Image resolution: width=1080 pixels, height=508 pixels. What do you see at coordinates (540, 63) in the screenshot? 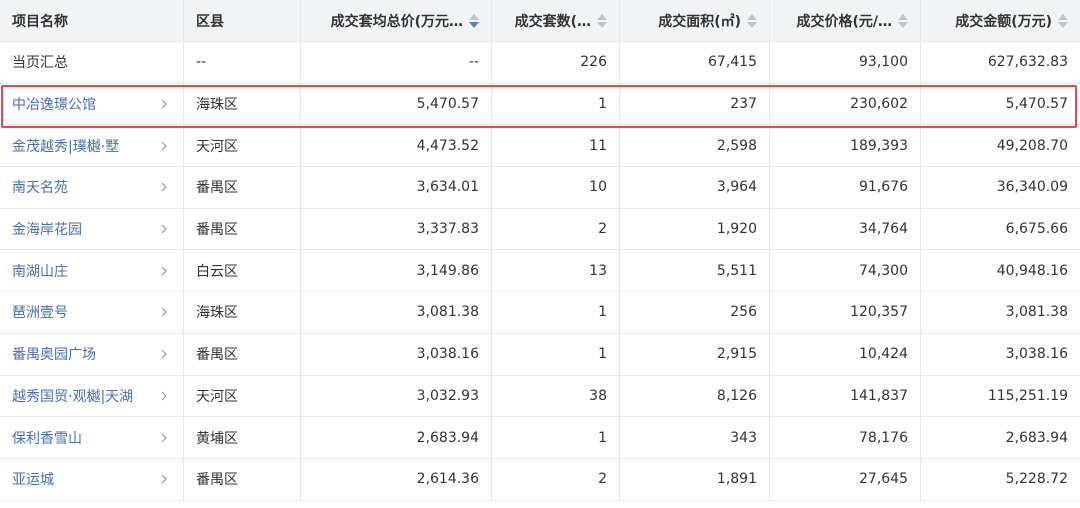
I see `summary-row: 当页汇总 -- -- 226 67,415 93,100 627,632.83` at bounding box center [540, 63].